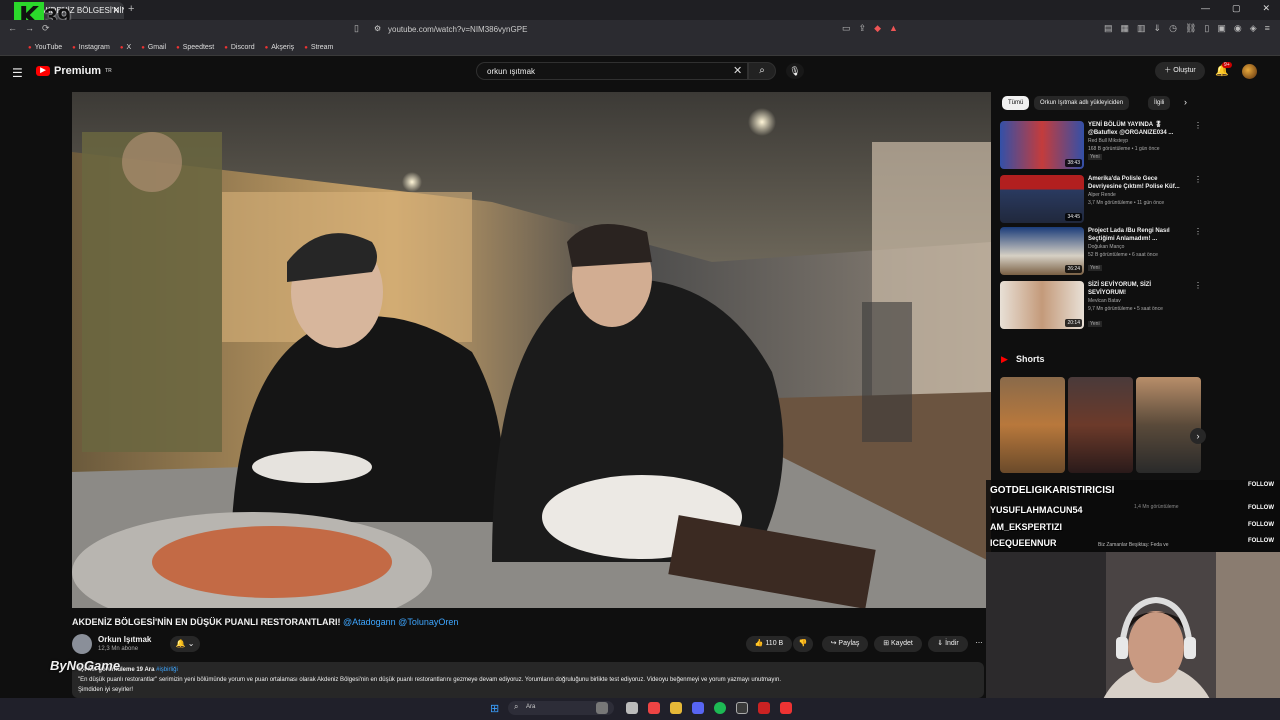 Image resolution: width=1280 pixels, height=720 pixels. What do you see at coordinates (116, 10) in the screenshot?
I see `tab-close-icon: ✕` at bounding box center [116, 10].